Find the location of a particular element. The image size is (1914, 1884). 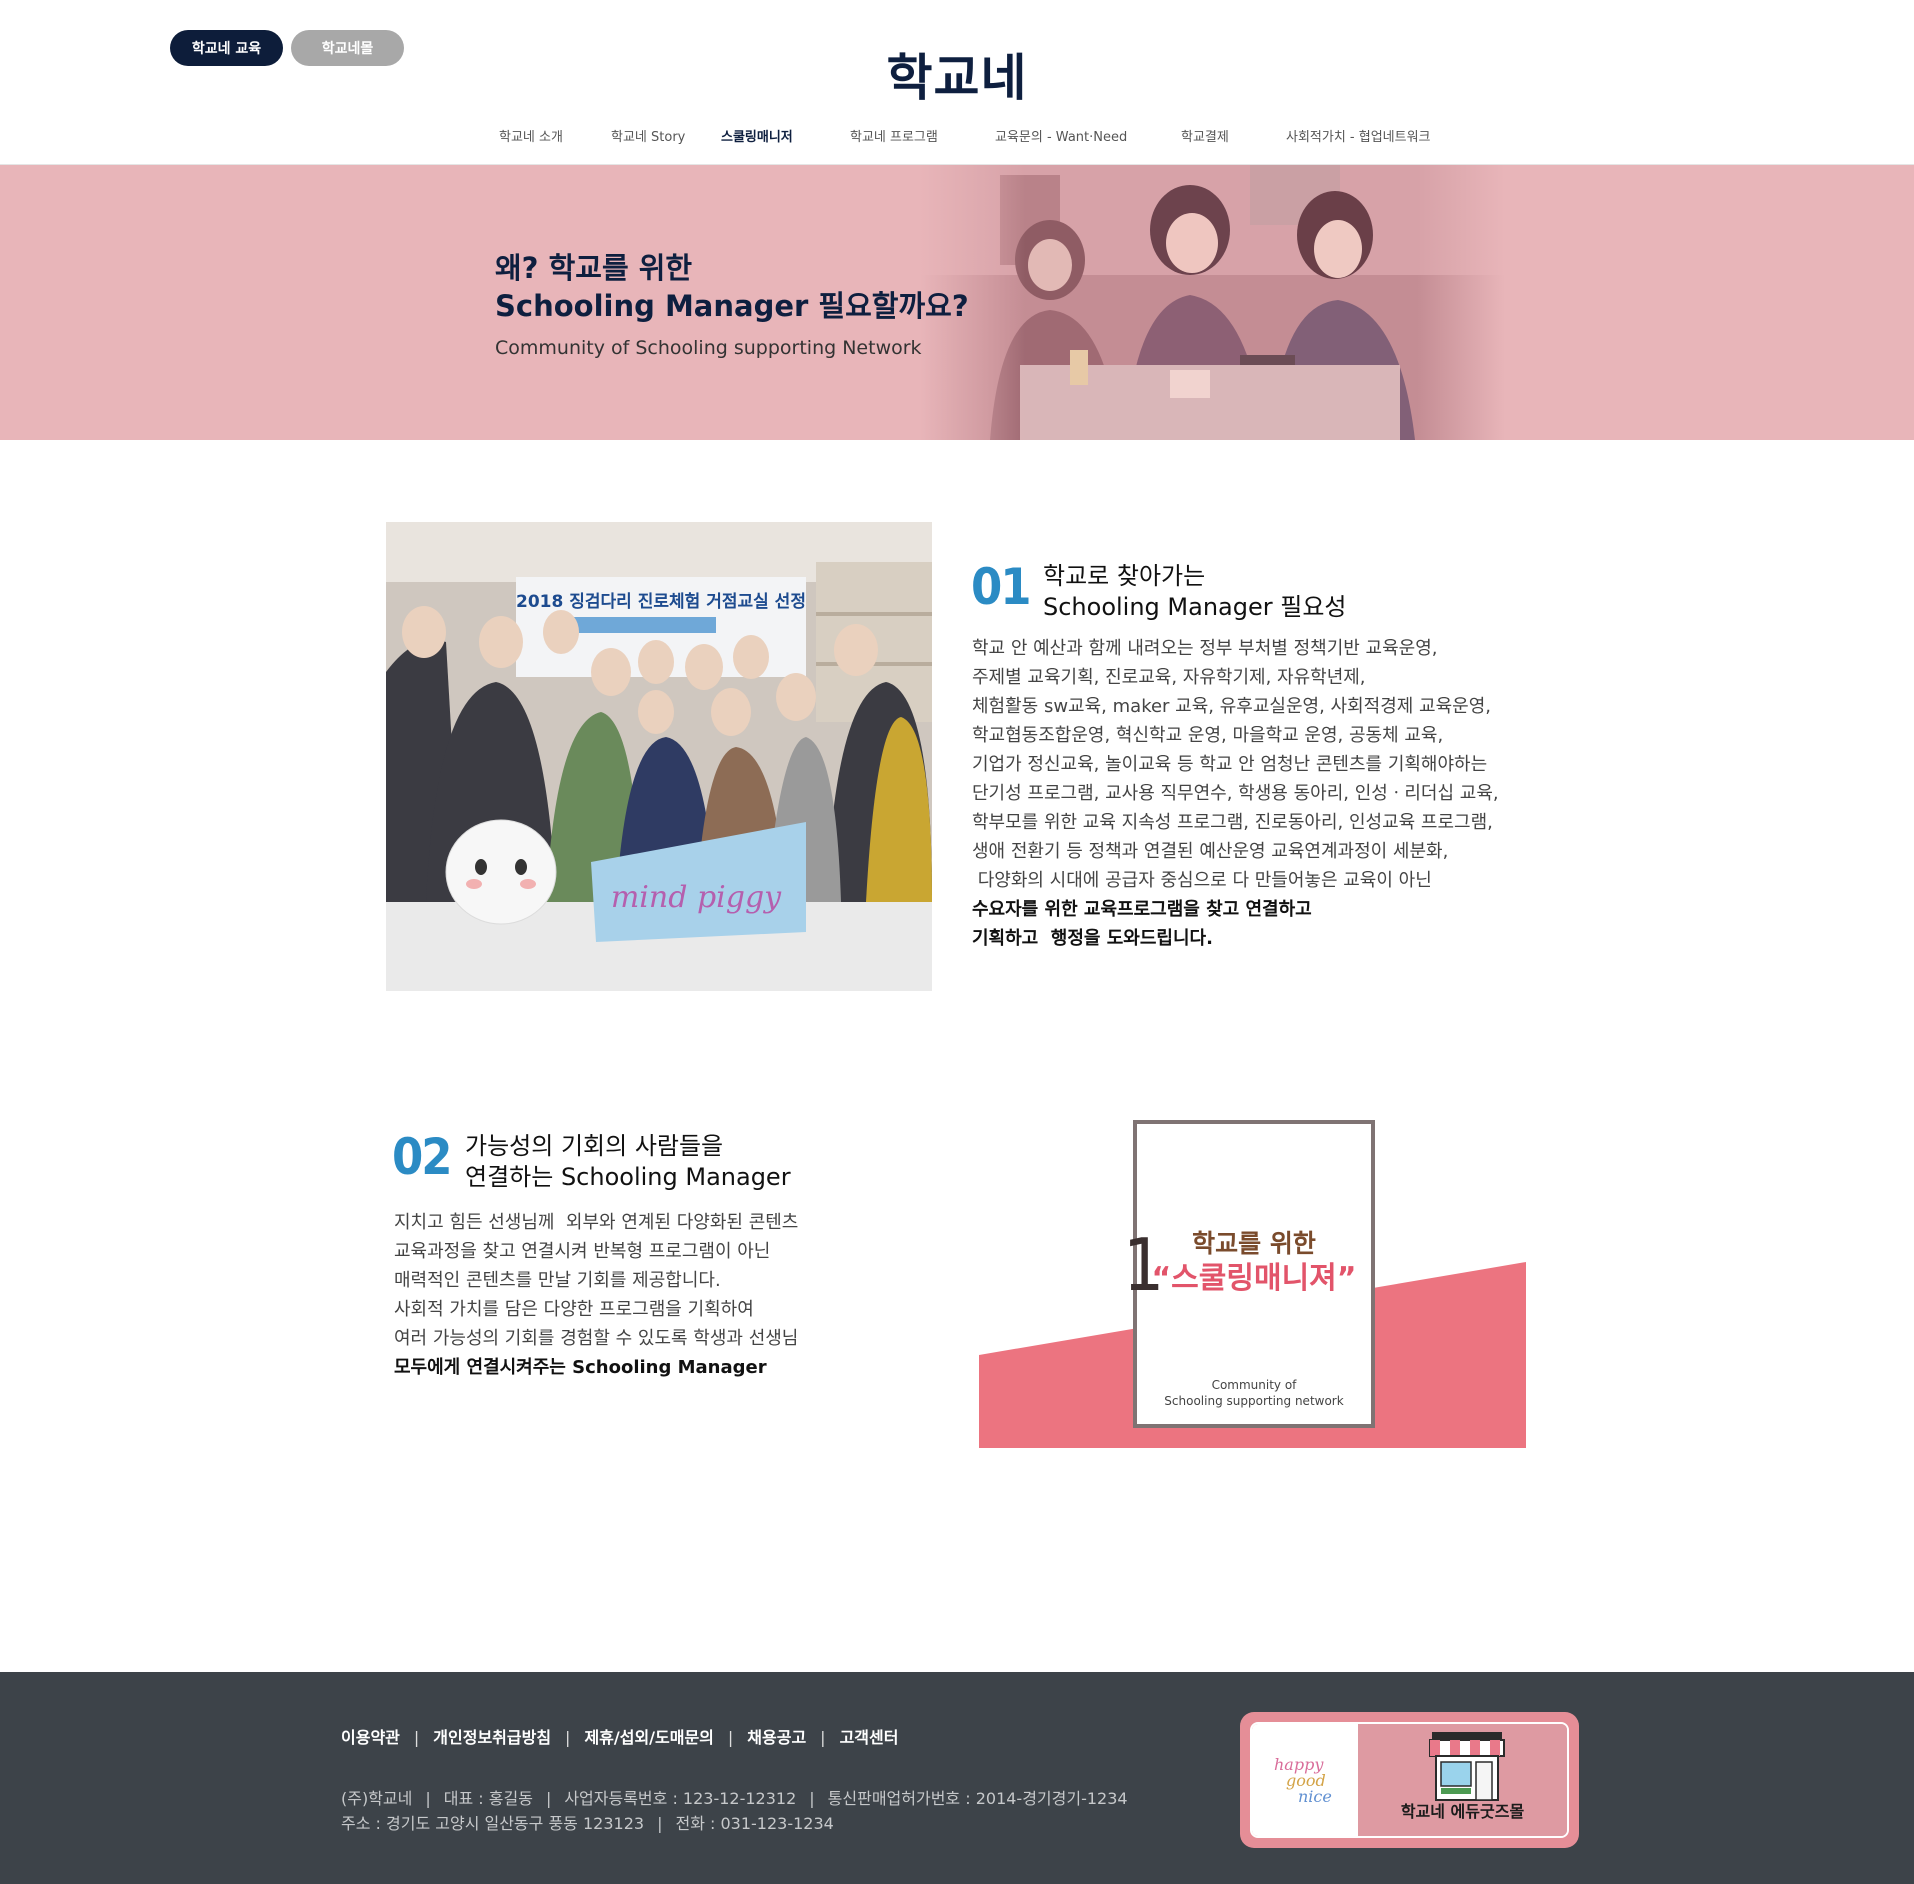

hero-title: 왜? 학교를 위한 Schooling Manager 필요할까요? is located at coordinates (732, 287).